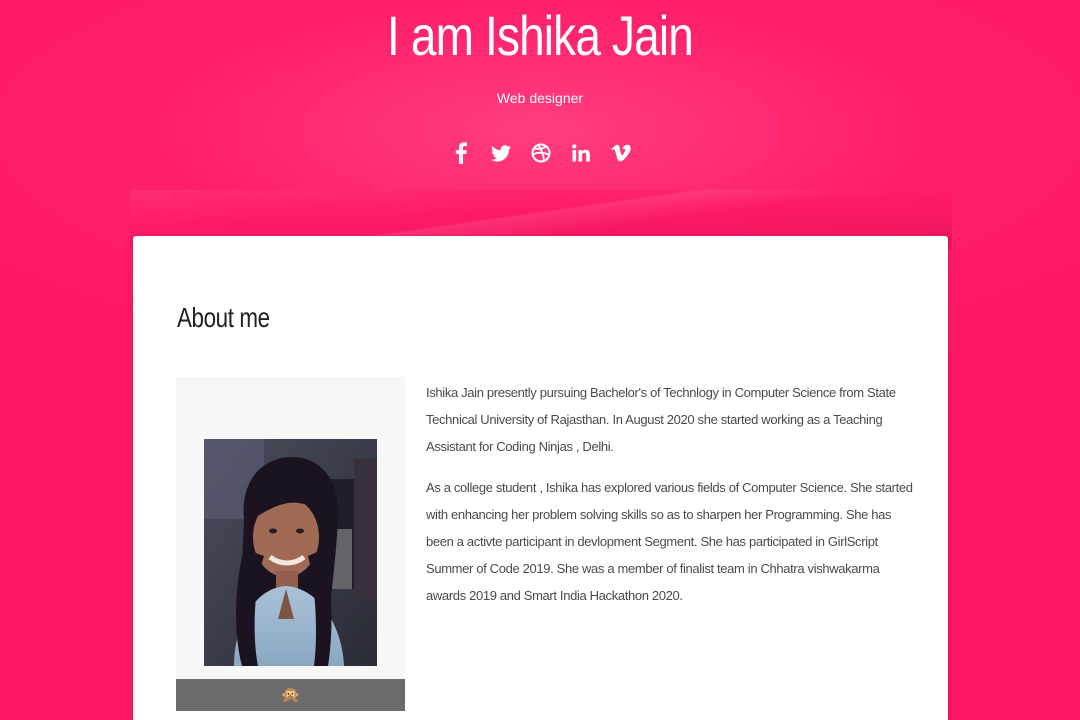 The width and height of the screenshot is (1080, 720). I want to click on dribbble-link, so click(541, 153).